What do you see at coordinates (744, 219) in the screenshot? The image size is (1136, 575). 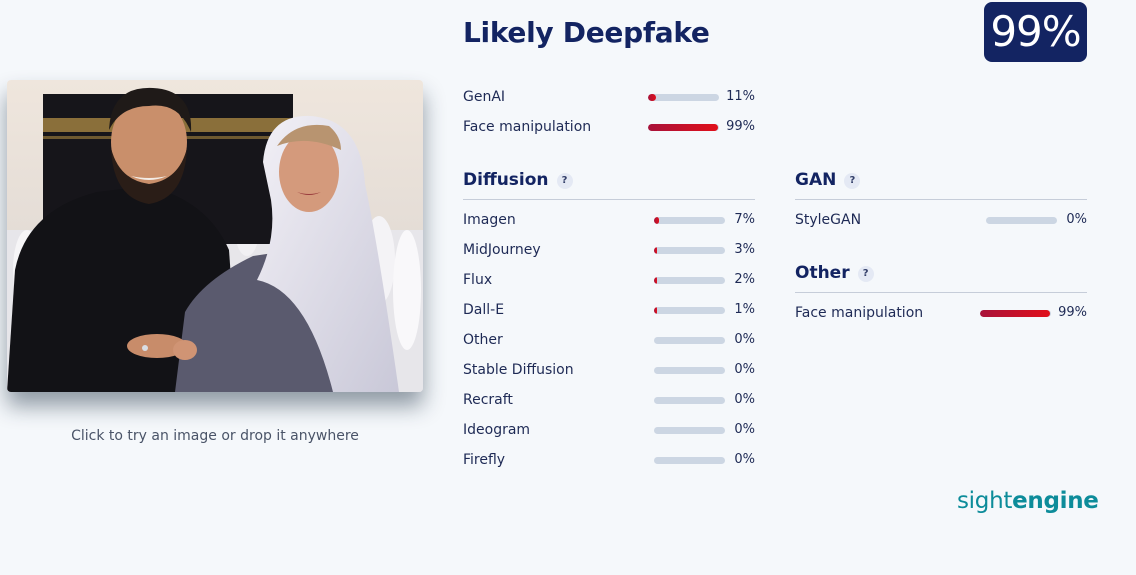 I see `row-percent: 7%` at bounding box center [744, 219].